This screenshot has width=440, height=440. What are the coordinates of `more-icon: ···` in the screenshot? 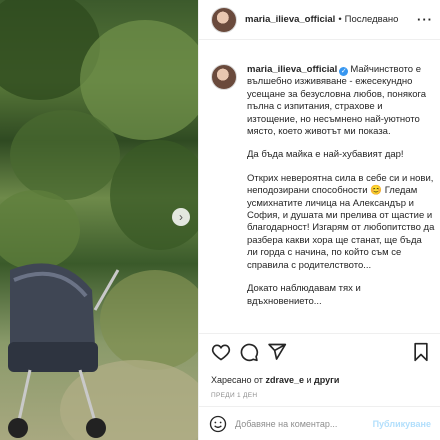 It's located at (425, 19).